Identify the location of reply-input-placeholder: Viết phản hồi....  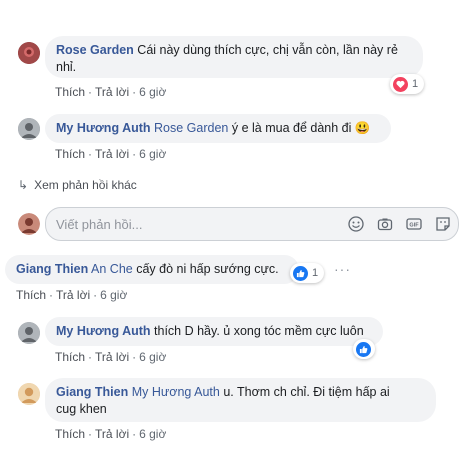
(99, 224).